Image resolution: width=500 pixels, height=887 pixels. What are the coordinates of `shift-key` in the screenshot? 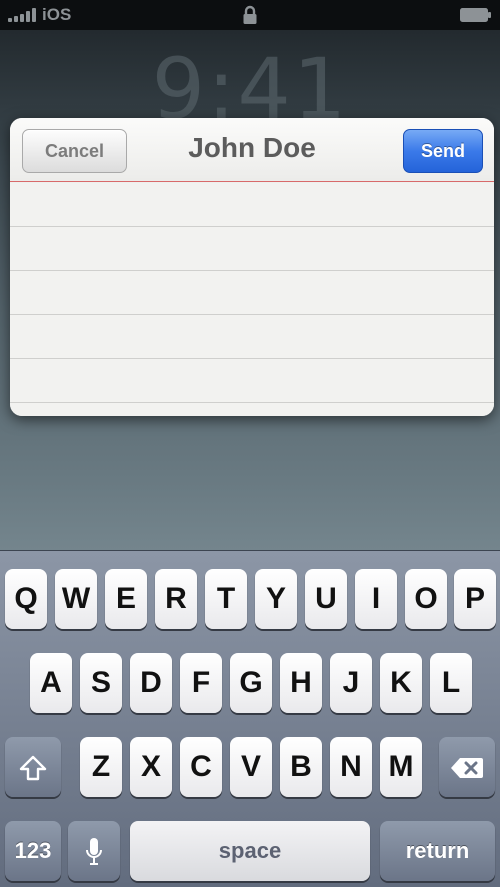 It's located at (33, 767).